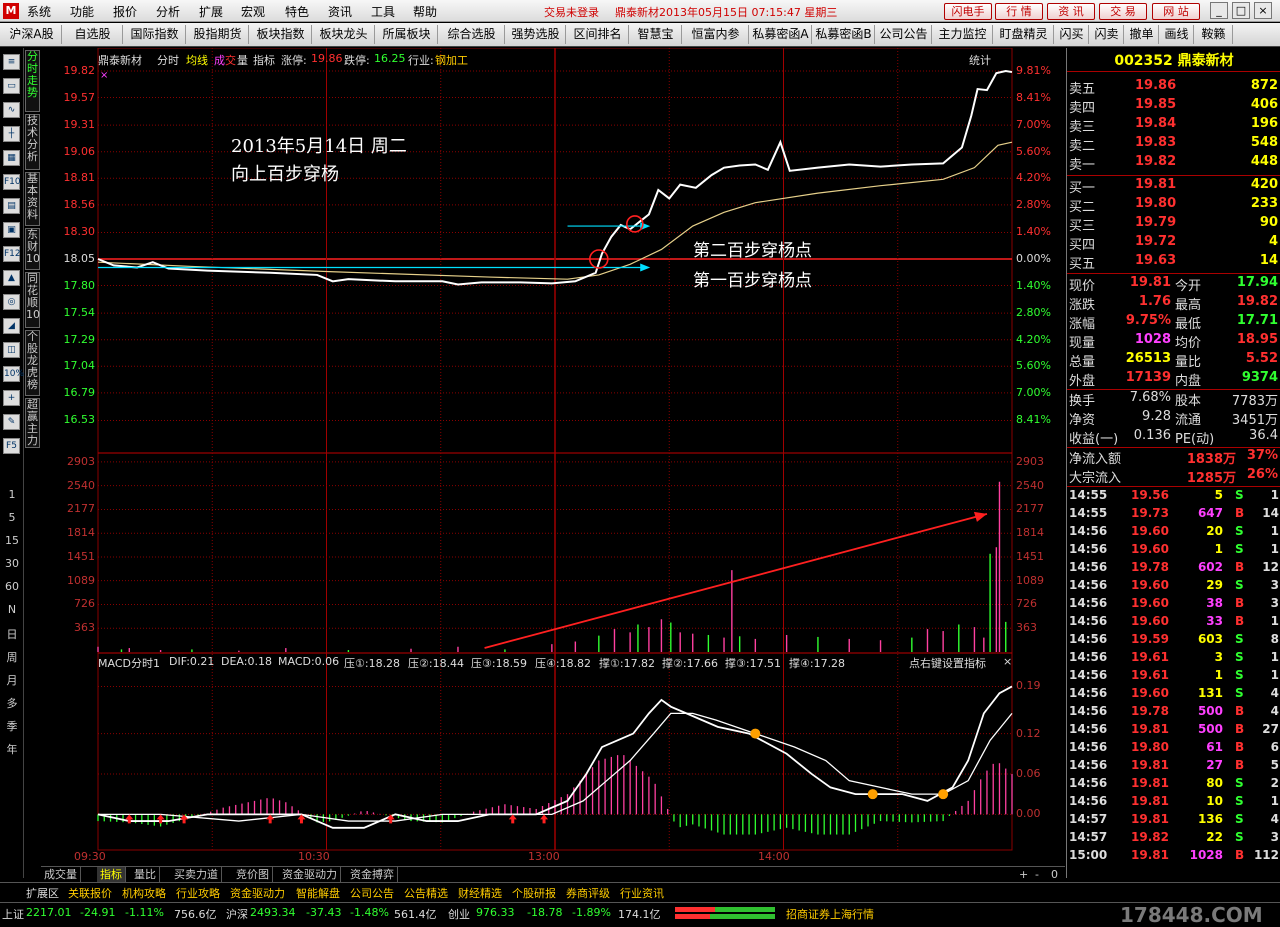 The width and height of the screenshot is (1280, 927). I want to click on article-icon: ▤, so click(11, 206).